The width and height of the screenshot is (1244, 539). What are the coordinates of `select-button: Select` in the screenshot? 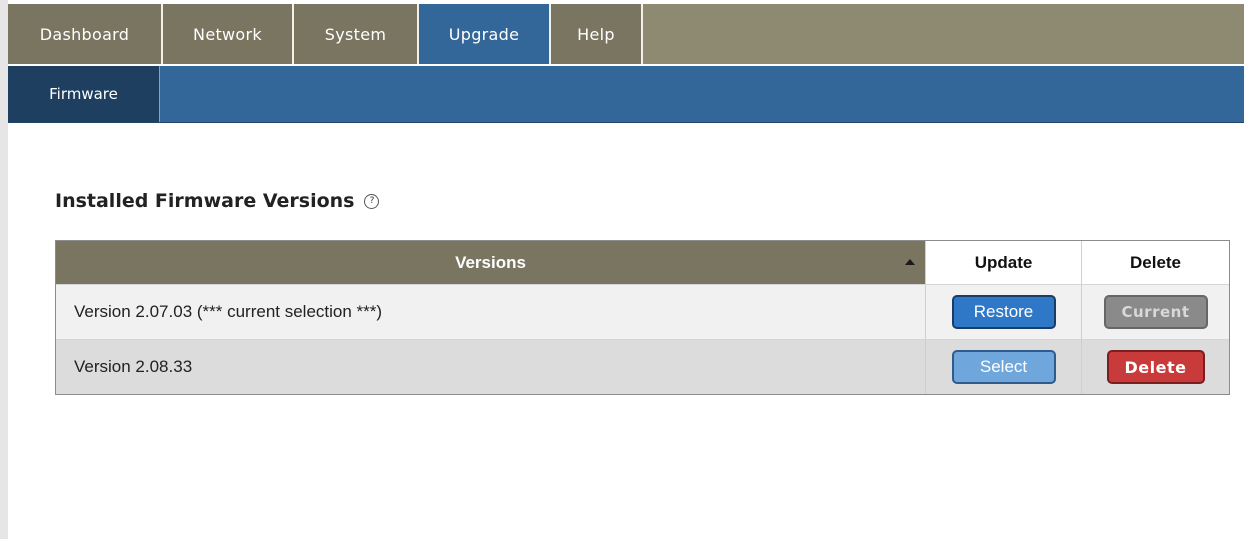 It's located at (1003, 367).